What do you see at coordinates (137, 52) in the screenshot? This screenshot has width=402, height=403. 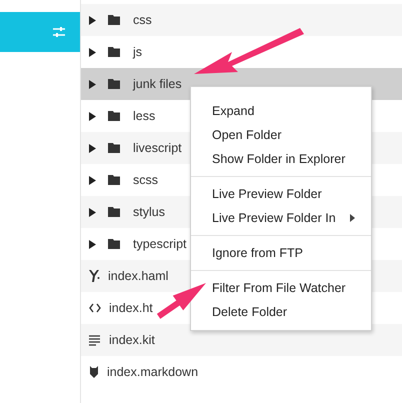 I see `tree-item-label: js` at bounding box center [137, 52].